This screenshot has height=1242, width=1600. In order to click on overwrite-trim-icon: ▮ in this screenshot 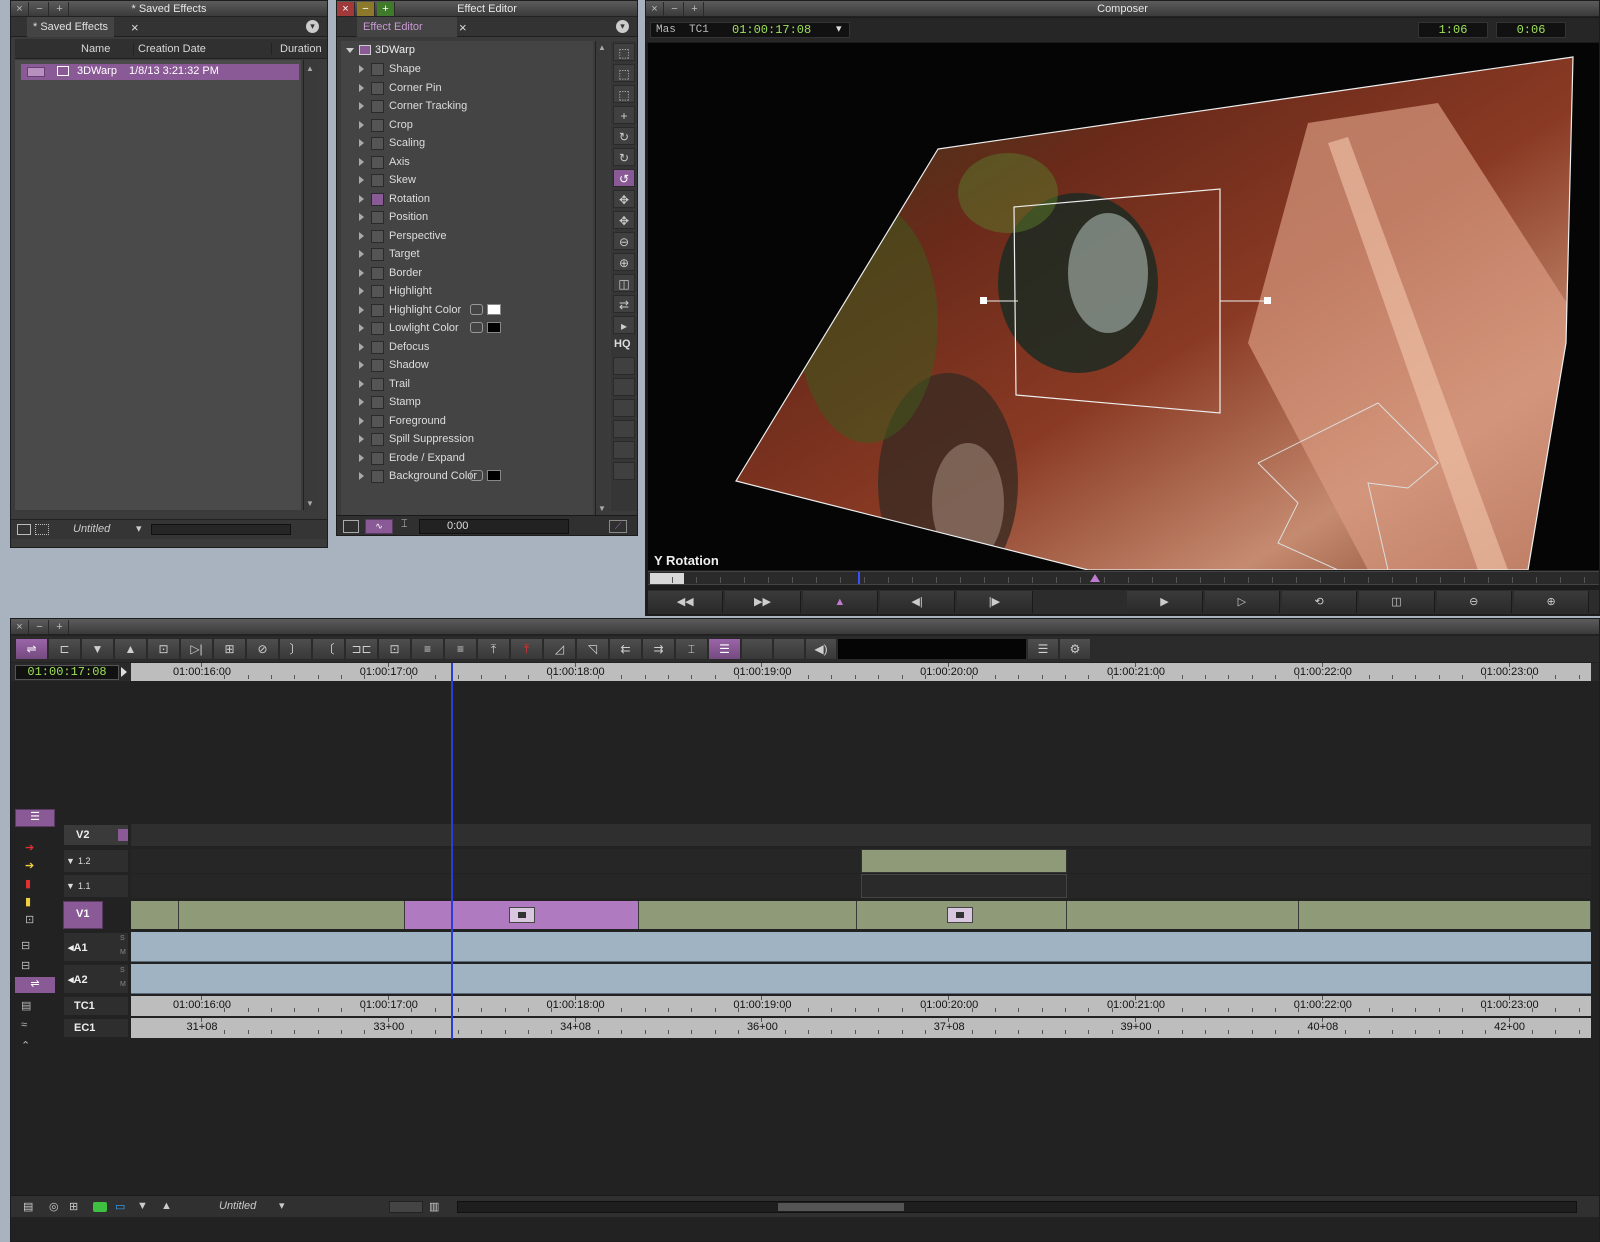, I will do `click(28, 883)`.